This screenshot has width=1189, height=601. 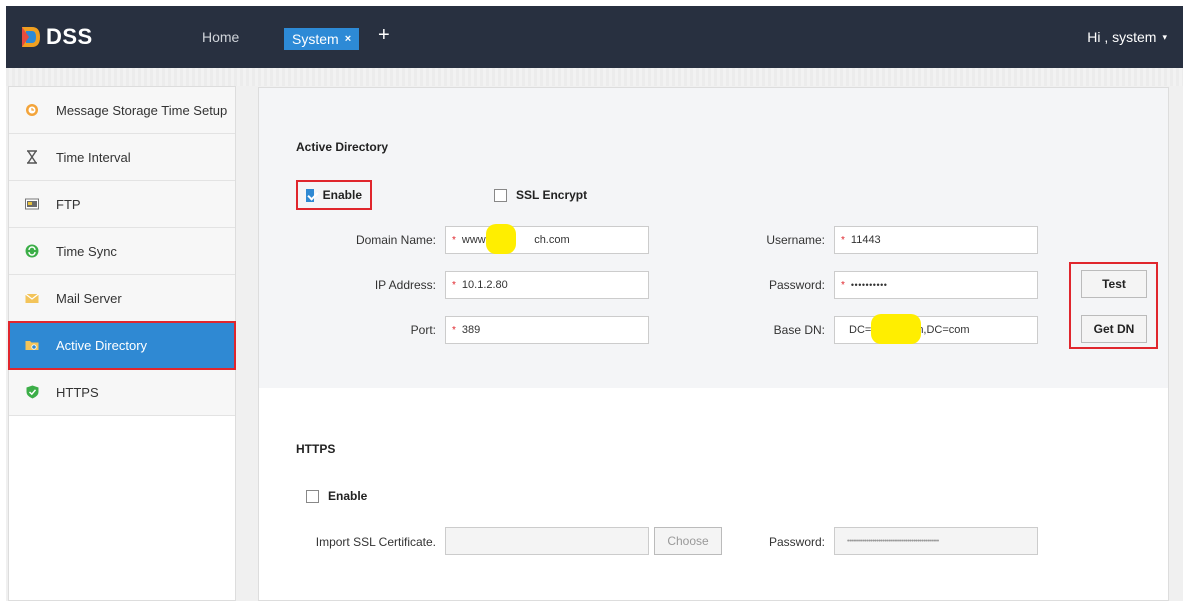 What do you see at coordinates (220, 37) in the screenshot?
I see `nav-home-link: Home` at bounding box center [220, 37].